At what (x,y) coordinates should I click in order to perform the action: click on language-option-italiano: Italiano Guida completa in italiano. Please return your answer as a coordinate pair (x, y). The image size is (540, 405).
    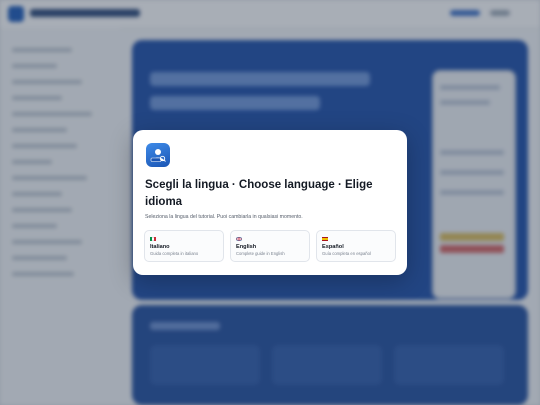
    Looking at the image, I should click on (184, 246).